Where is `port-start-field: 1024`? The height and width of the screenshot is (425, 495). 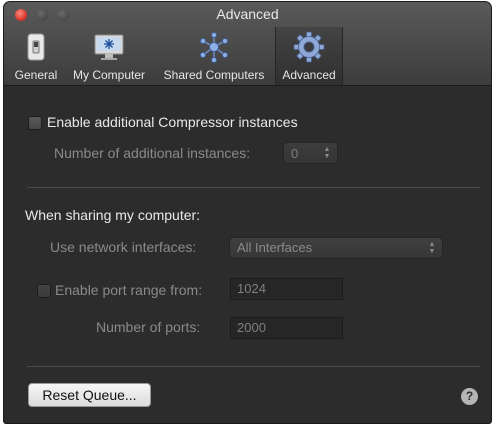 port-start-field: 1024 is located at coordinates (286, 289).